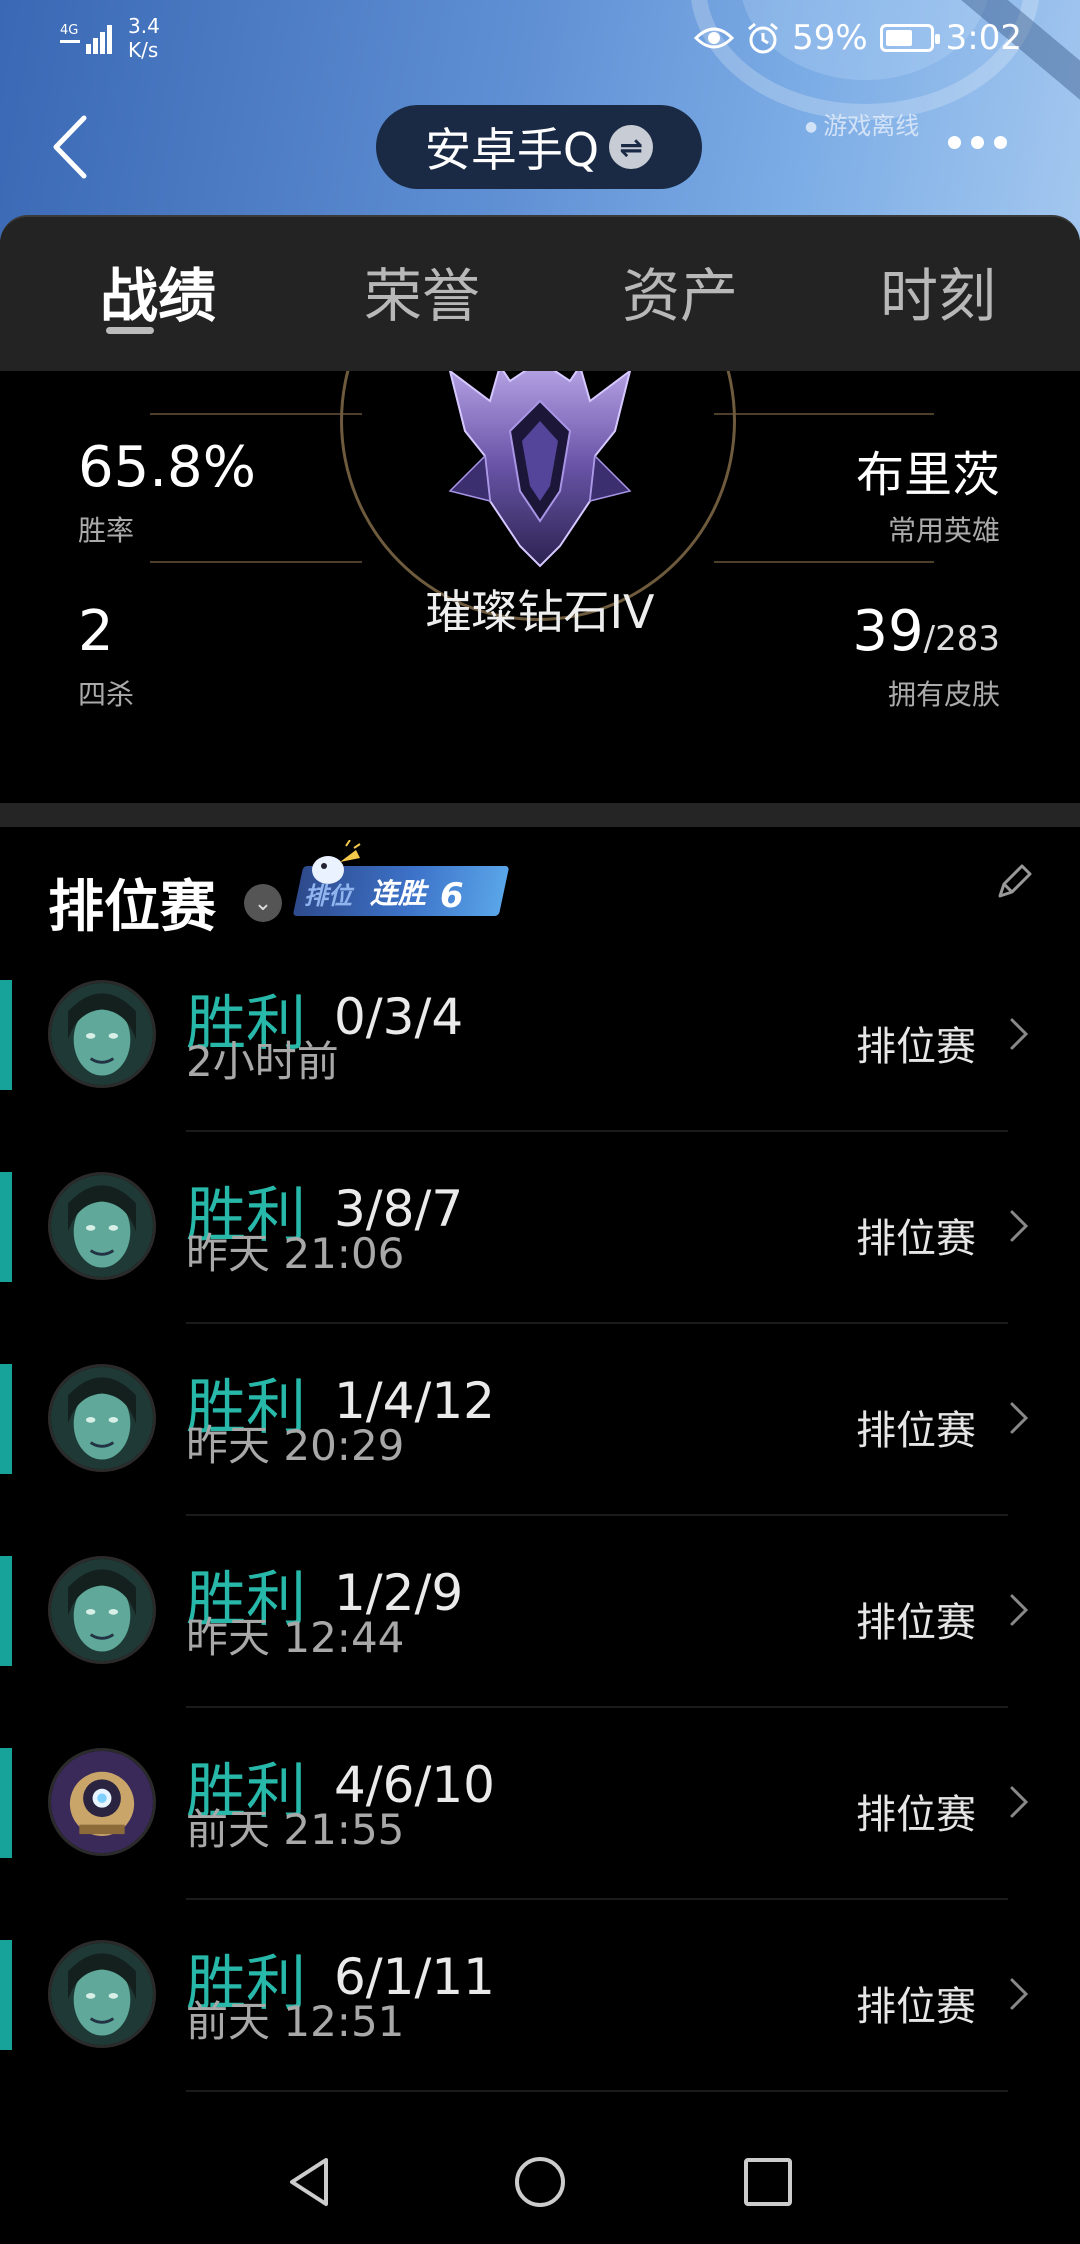  I want to click on switch-account-icon: ⇌, so click(631, 147).